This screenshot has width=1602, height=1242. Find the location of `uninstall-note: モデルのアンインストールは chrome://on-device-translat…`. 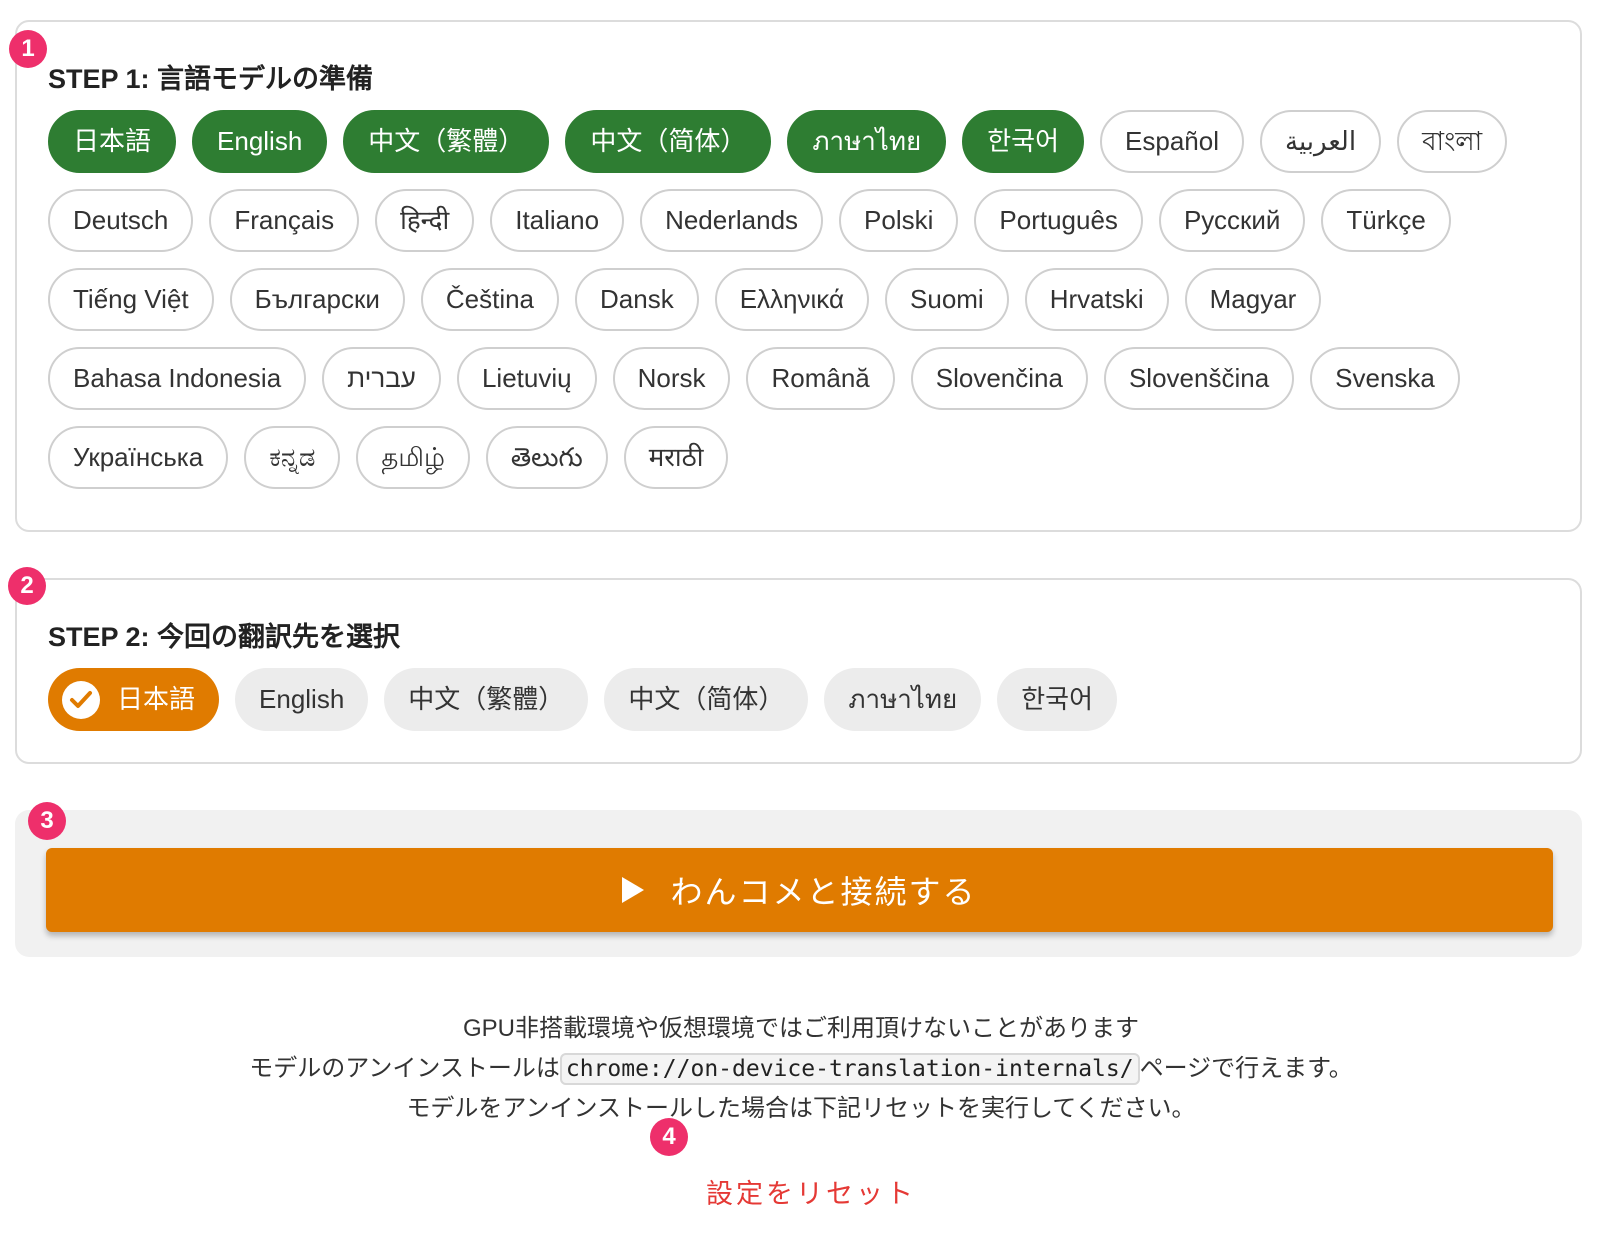

uninstall-note: モデルのアンインストールは chrome://on-device-translat… is located at coordinates (801, 1069).